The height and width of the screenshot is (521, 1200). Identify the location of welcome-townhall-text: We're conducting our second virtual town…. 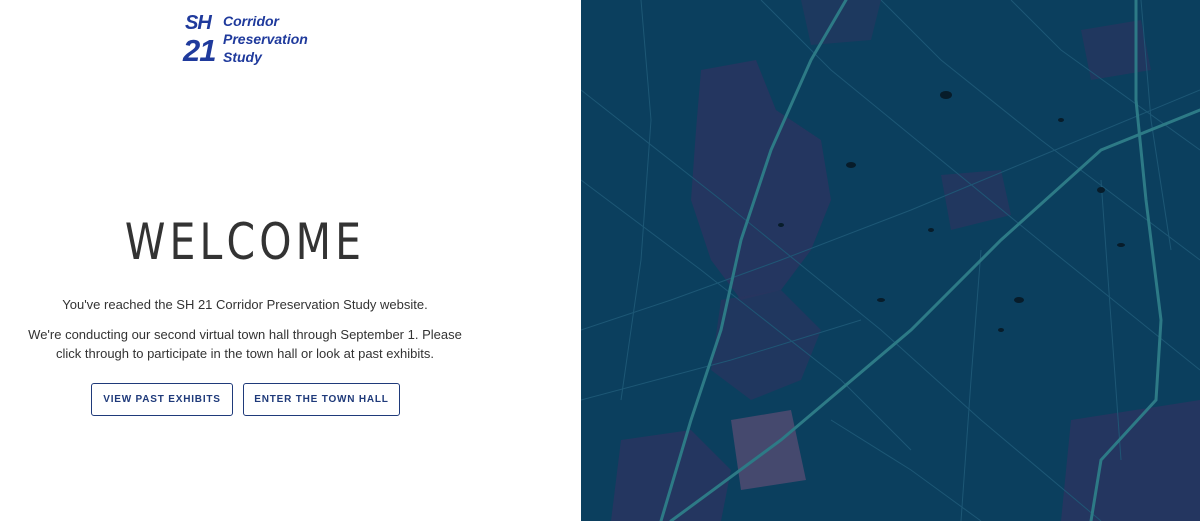
(245, 344).